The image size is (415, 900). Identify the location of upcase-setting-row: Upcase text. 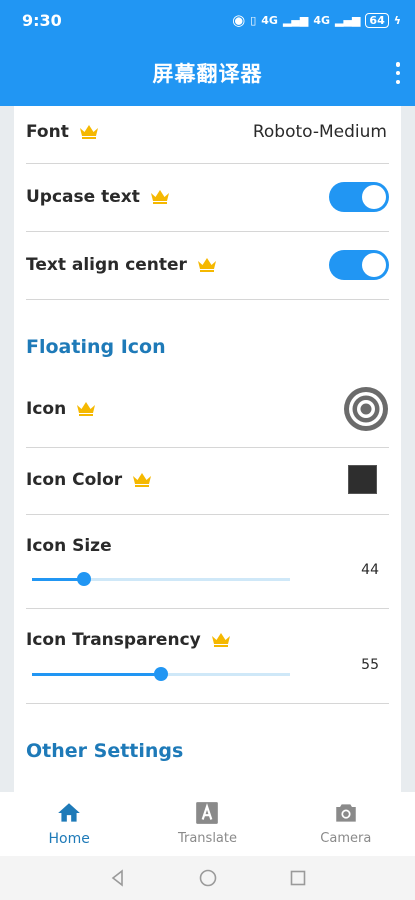
(207, 197).